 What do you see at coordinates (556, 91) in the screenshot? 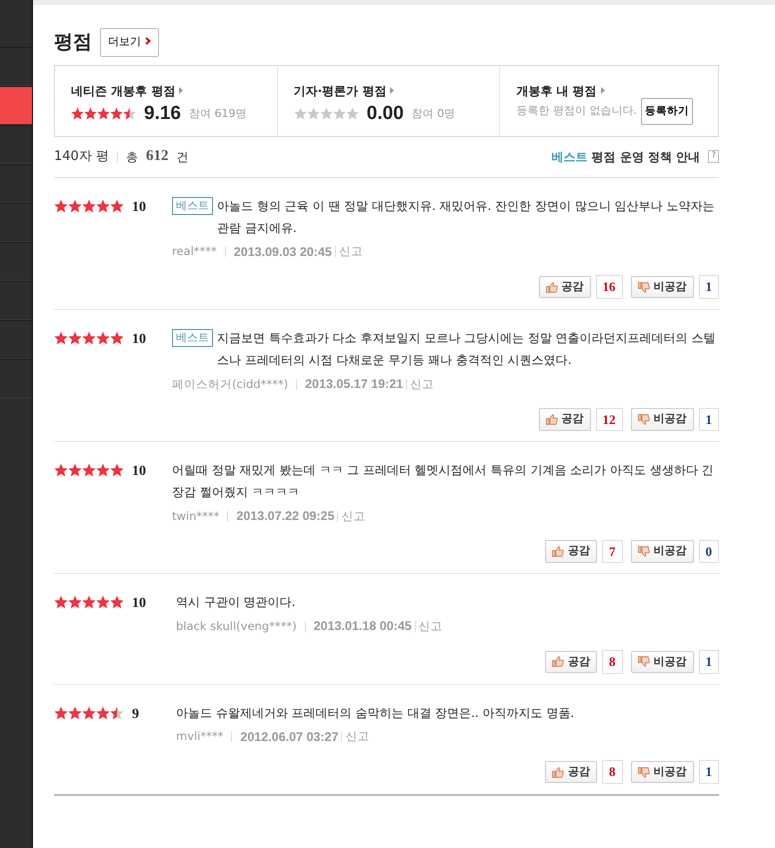
I see `summary-title: 개봉후 내 평점` at bounding box center [556, 91].